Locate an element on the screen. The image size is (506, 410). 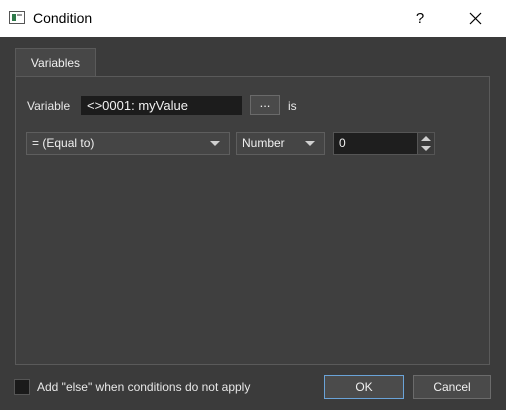
title-bar: Condition ? is located at coordinates (253, 18).